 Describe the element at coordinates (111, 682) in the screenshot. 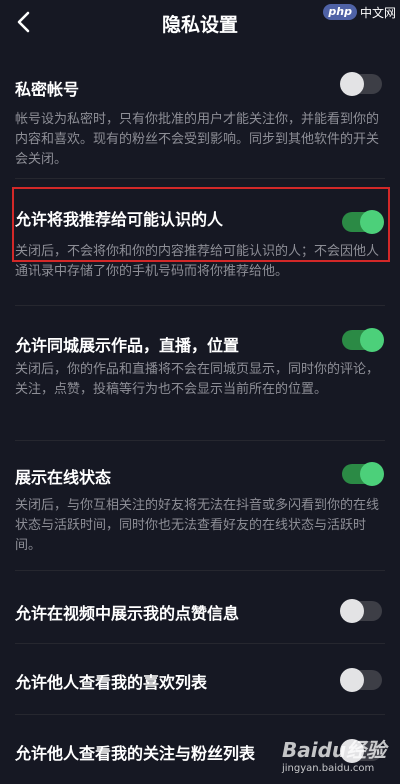

I see `setting-label: 允许他人查看我的喜欢列表` at that location.